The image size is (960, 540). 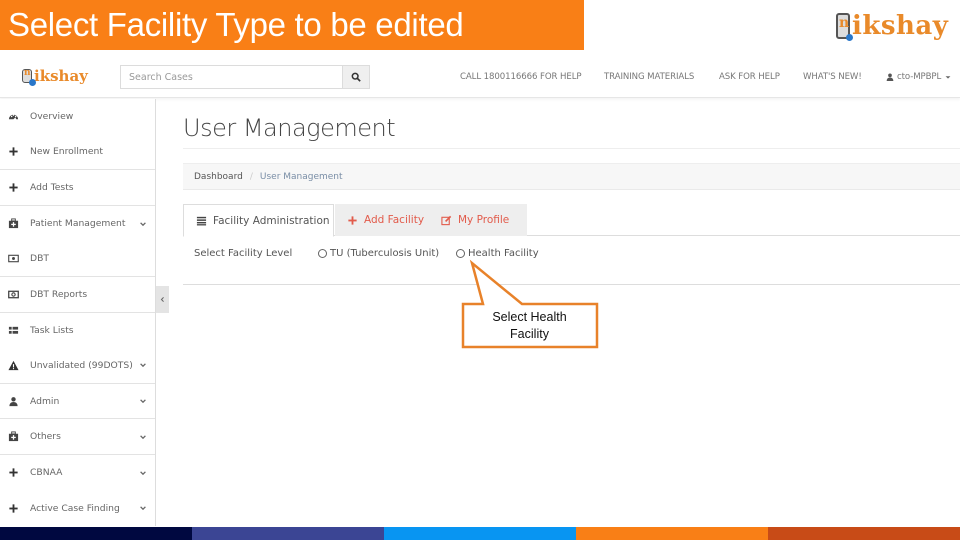 I want to click on nikshay-brand-logo: n ikshay, so click(x=892, y=26).